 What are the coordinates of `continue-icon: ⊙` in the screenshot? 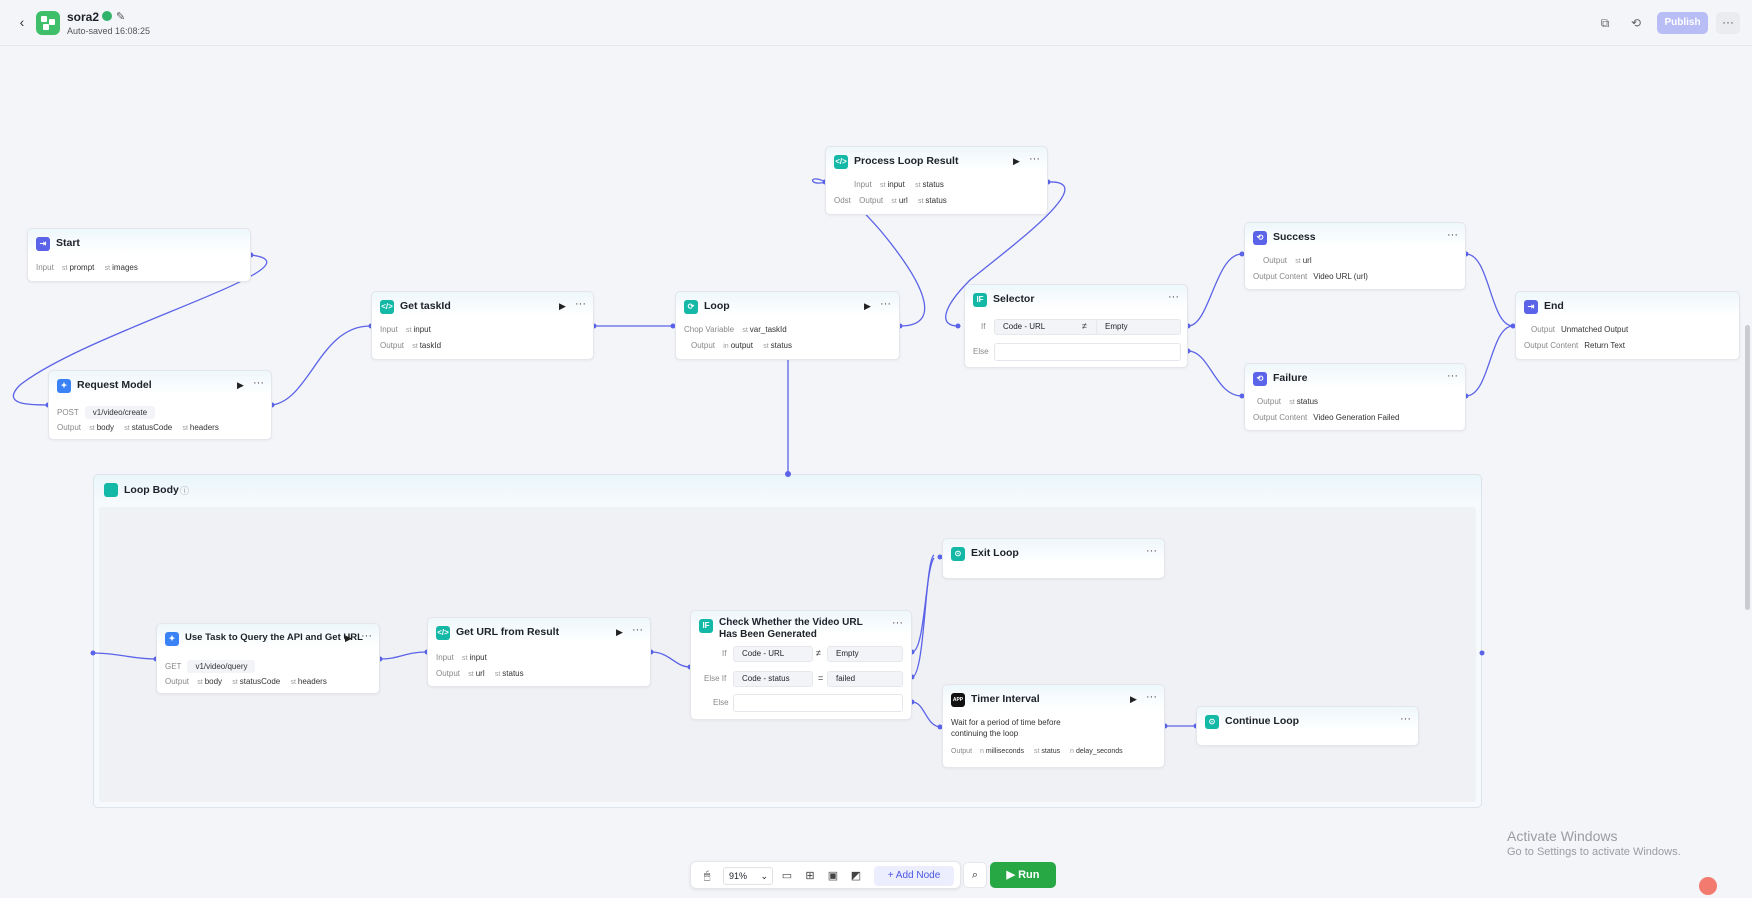 It's located at (1212, 722).